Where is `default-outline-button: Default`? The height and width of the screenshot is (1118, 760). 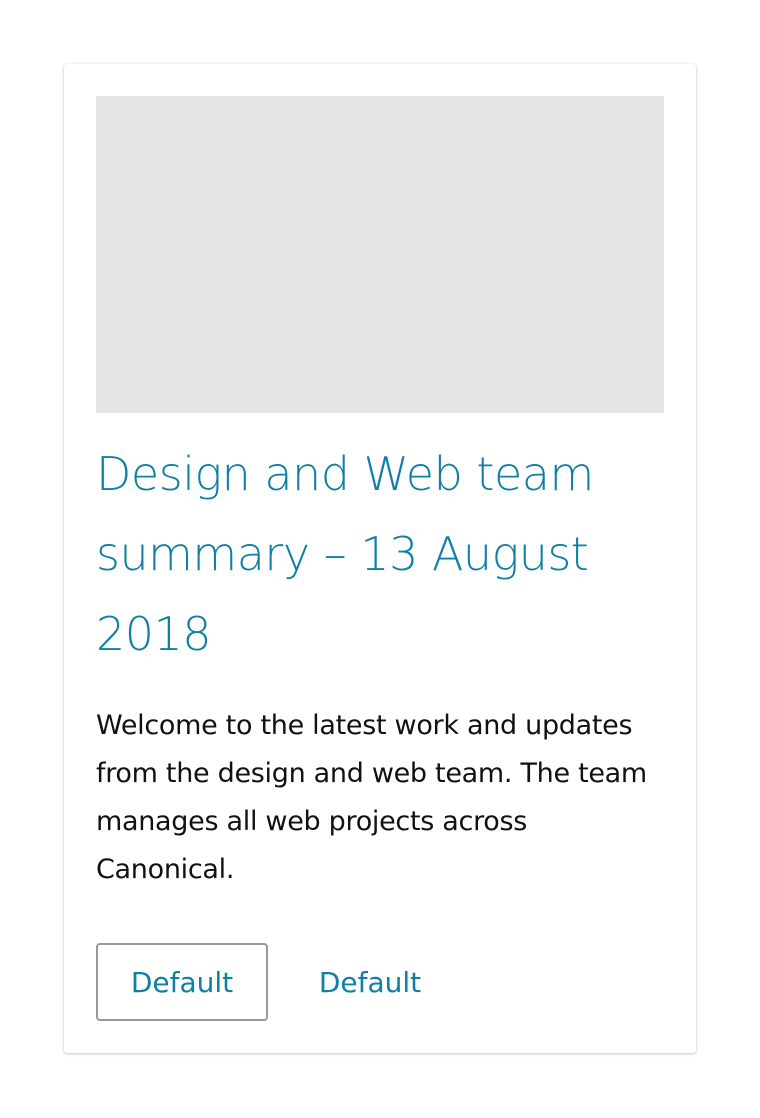 default-outline-button: Default is located at coordinates (182, 982).